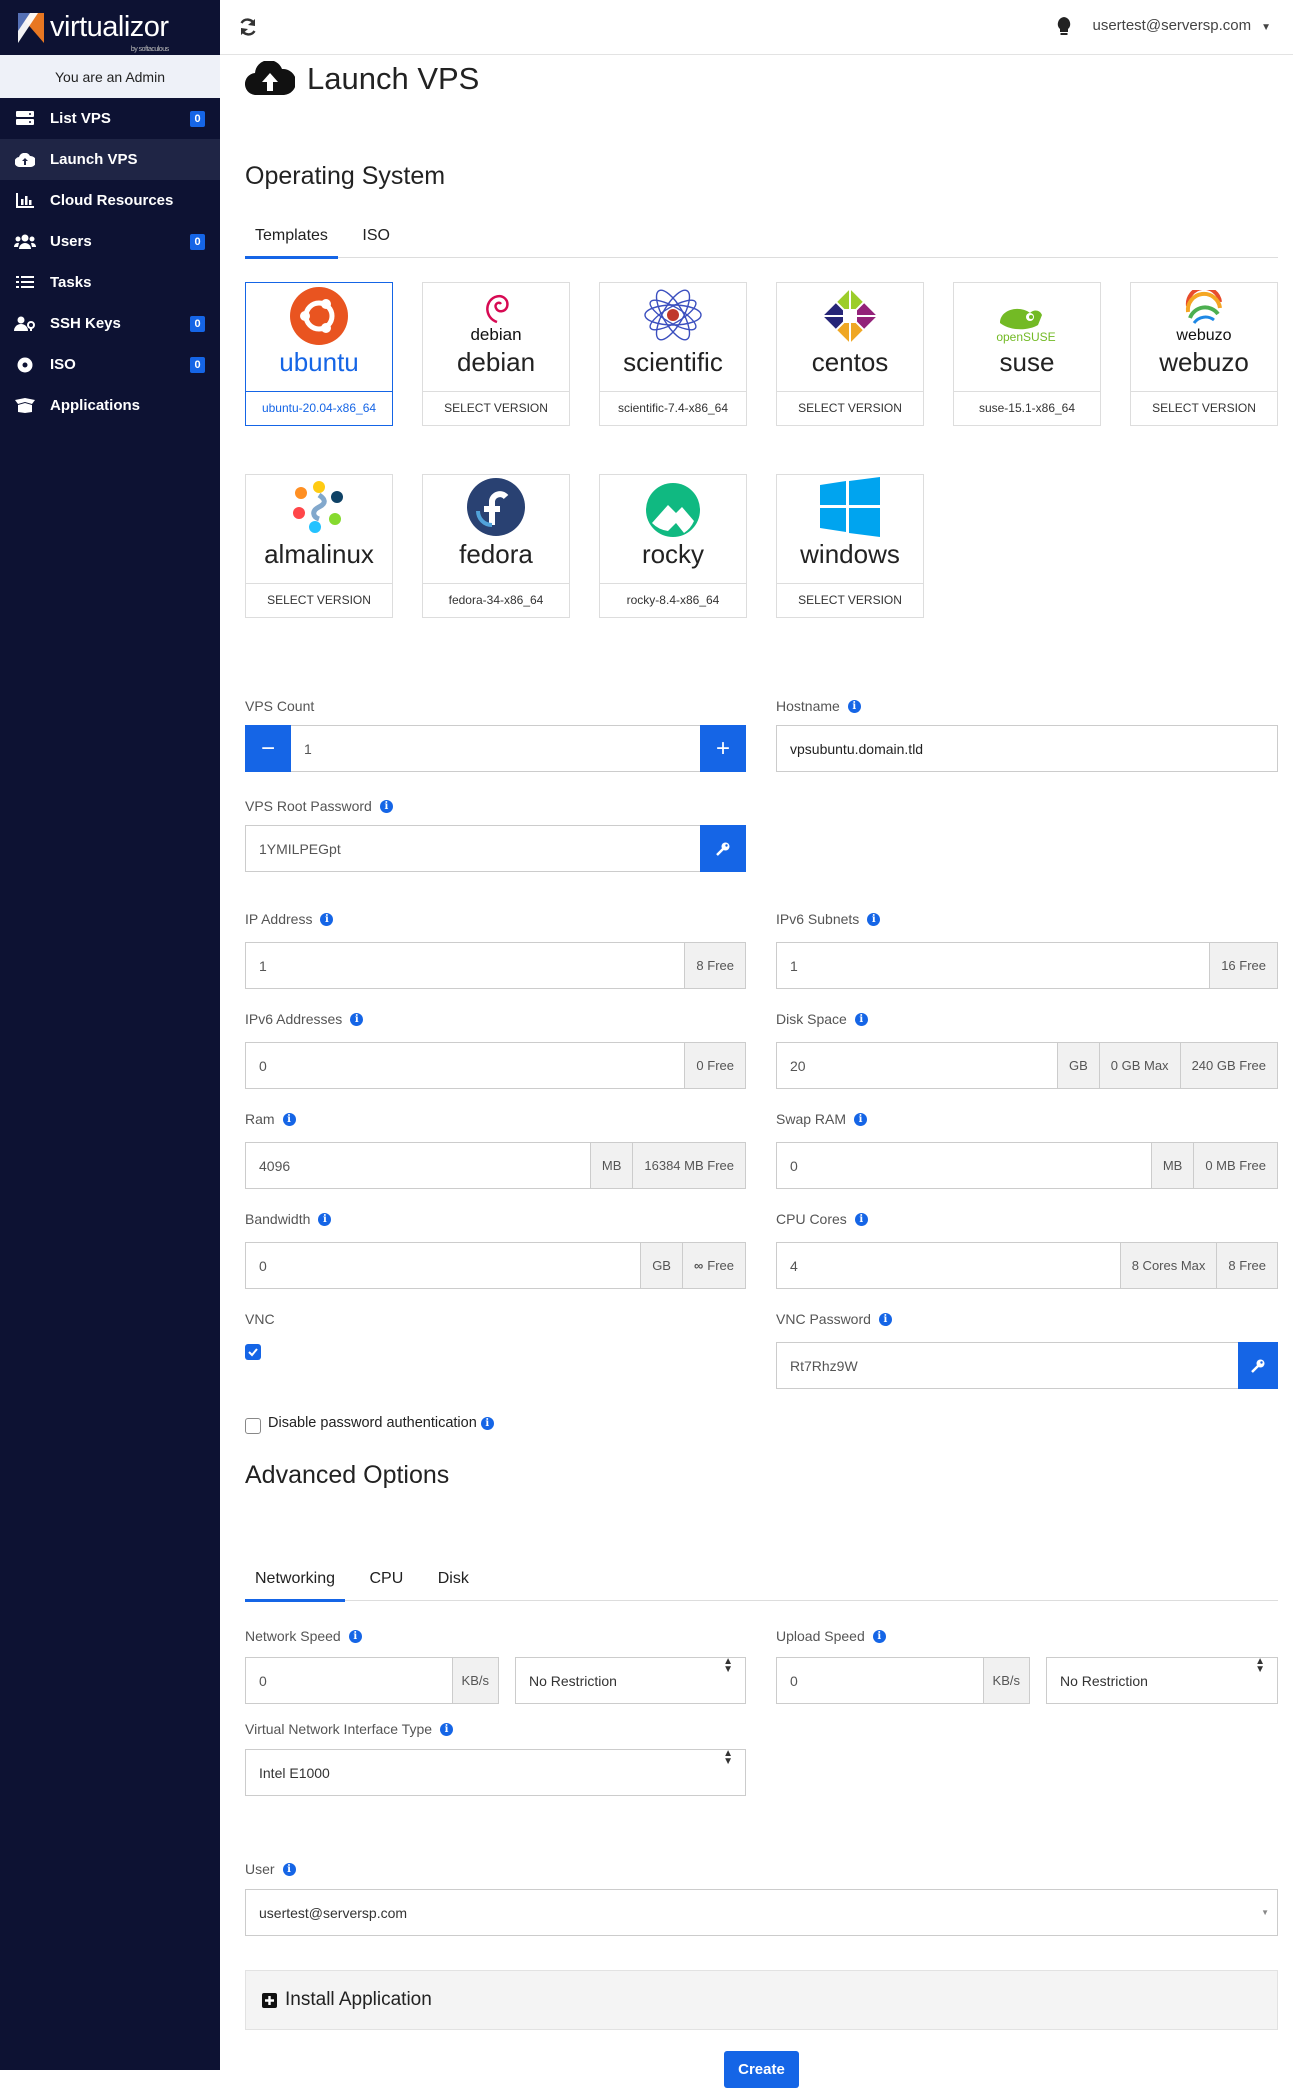  Describe the element at coordinates (248, 27) in the screenshot. I see `refresh-icon` at that location.